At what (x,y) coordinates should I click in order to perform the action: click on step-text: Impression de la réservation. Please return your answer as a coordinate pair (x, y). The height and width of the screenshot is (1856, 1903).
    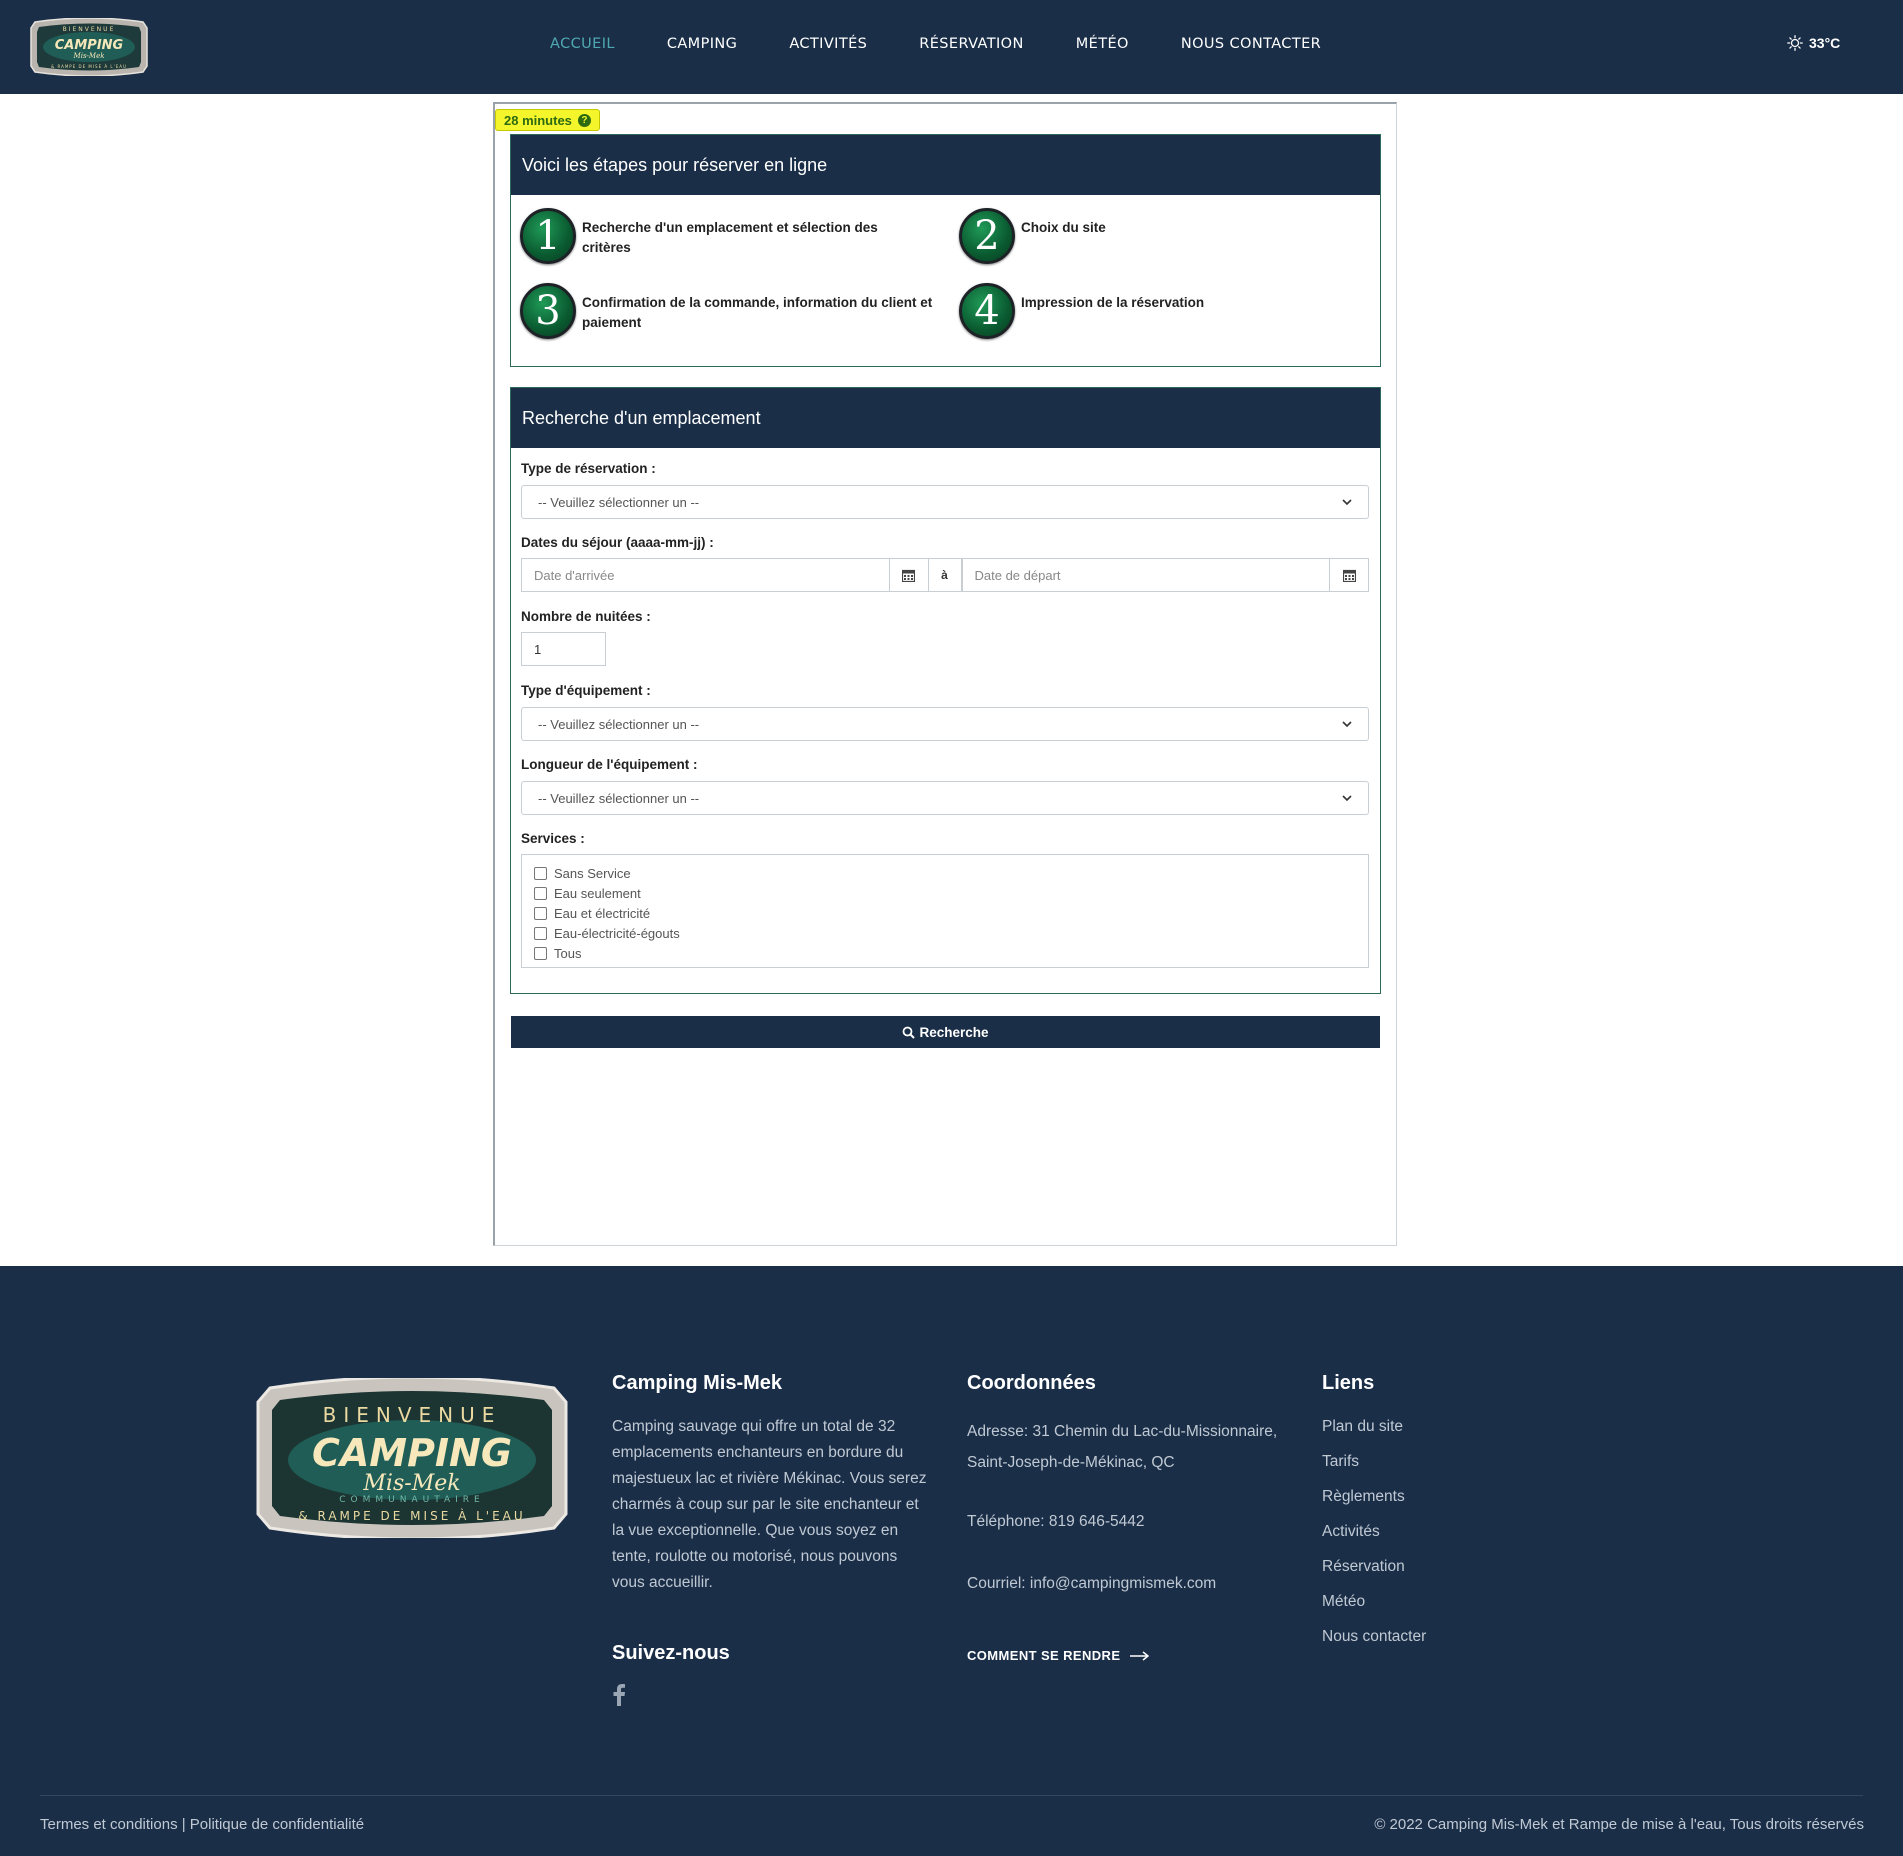
    Looking at the image, I should click on (1113, 302).